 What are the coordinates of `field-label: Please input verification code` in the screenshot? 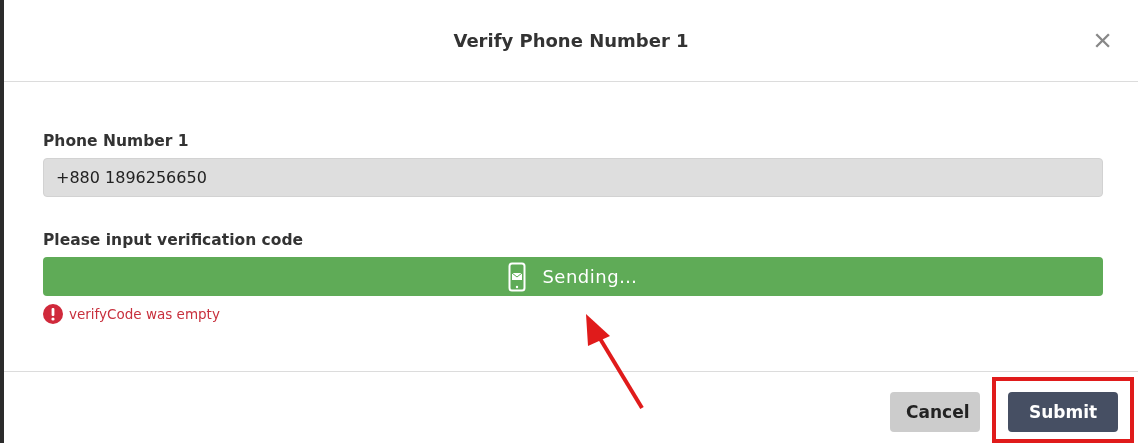 It's located at (174, 240).